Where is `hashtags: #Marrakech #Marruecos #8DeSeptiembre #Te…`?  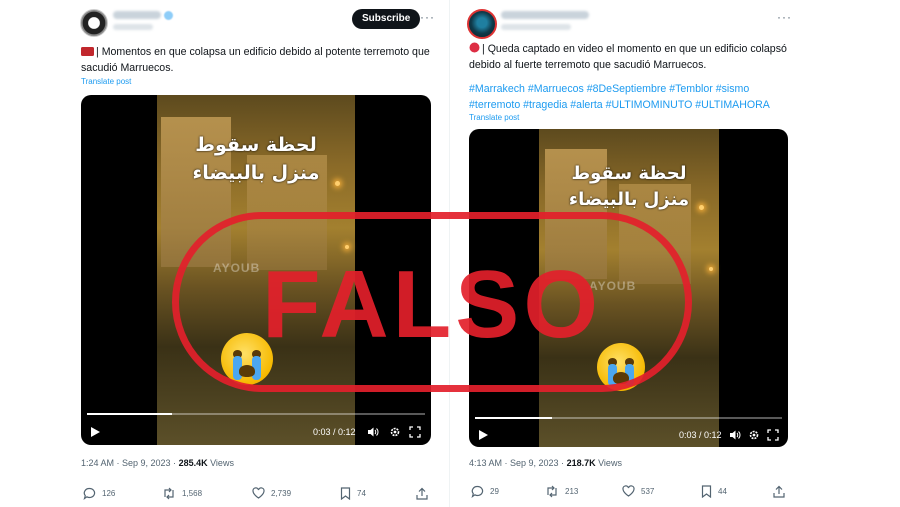
hashtags: #Marrakech #Marruecos #8DeSeptiembre #Te… is located at coordinates (634, 97).